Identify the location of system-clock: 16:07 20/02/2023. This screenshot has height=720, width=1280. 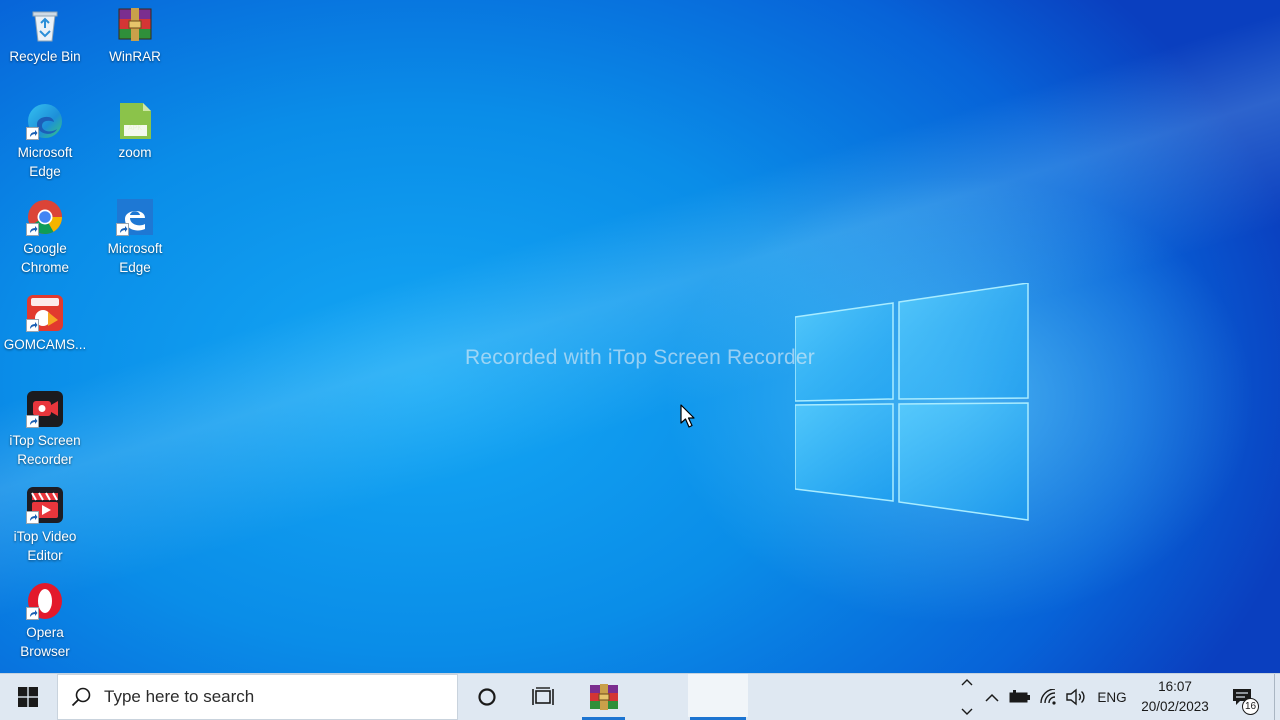
(1175, 698).